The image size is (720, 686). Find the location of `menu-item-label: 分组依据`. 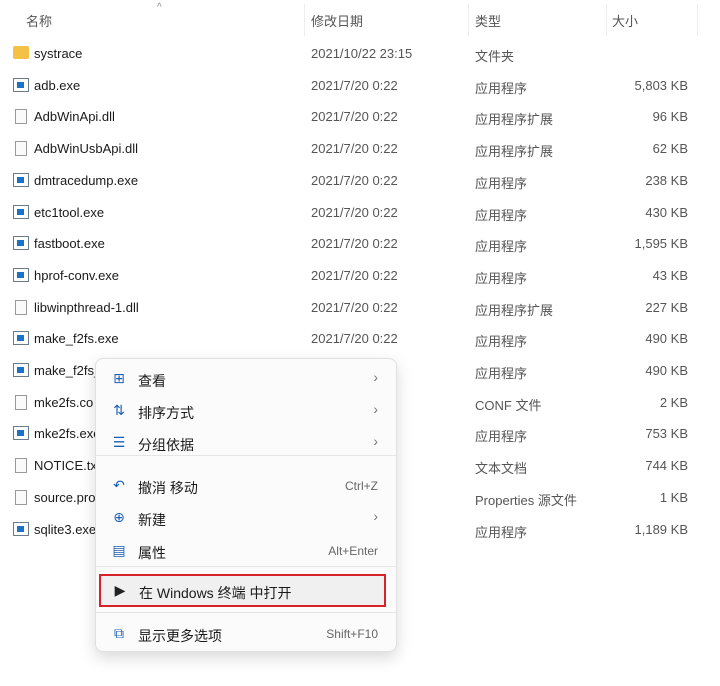

menu-item-label: 分组依据 is located at coordinates (166, 445).